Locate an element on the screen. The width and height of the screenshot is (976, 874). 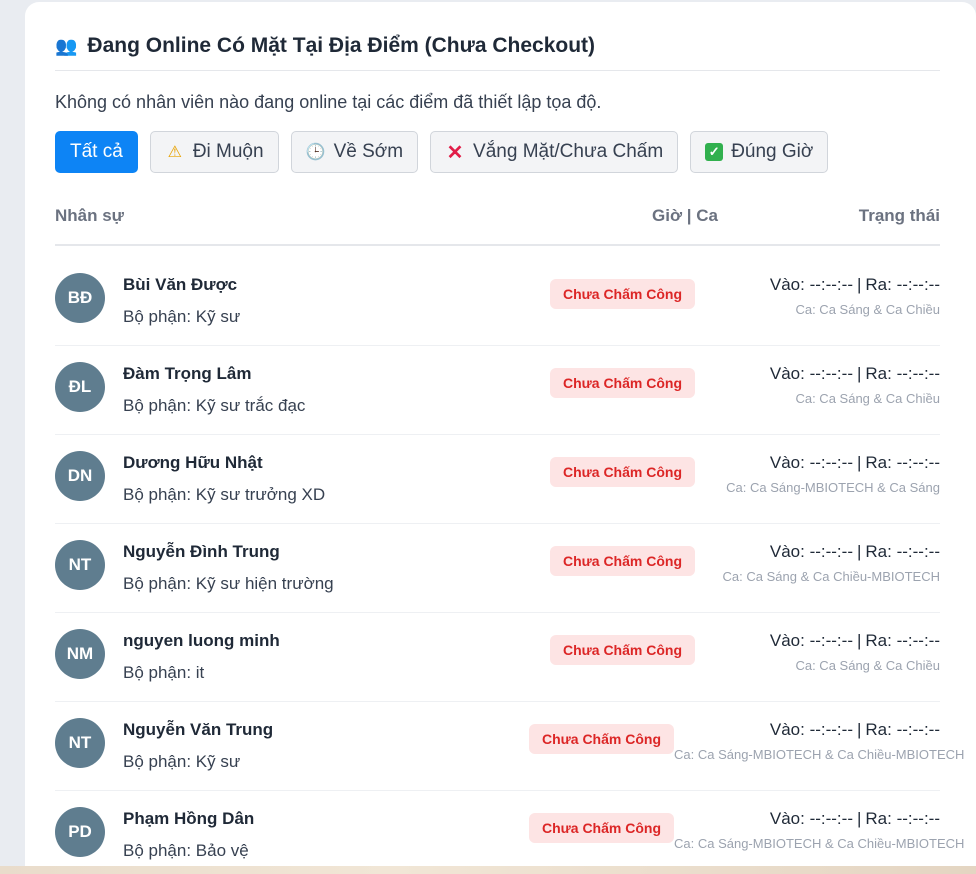
filter-label: Tất cả is located at coordinates (96, 151).